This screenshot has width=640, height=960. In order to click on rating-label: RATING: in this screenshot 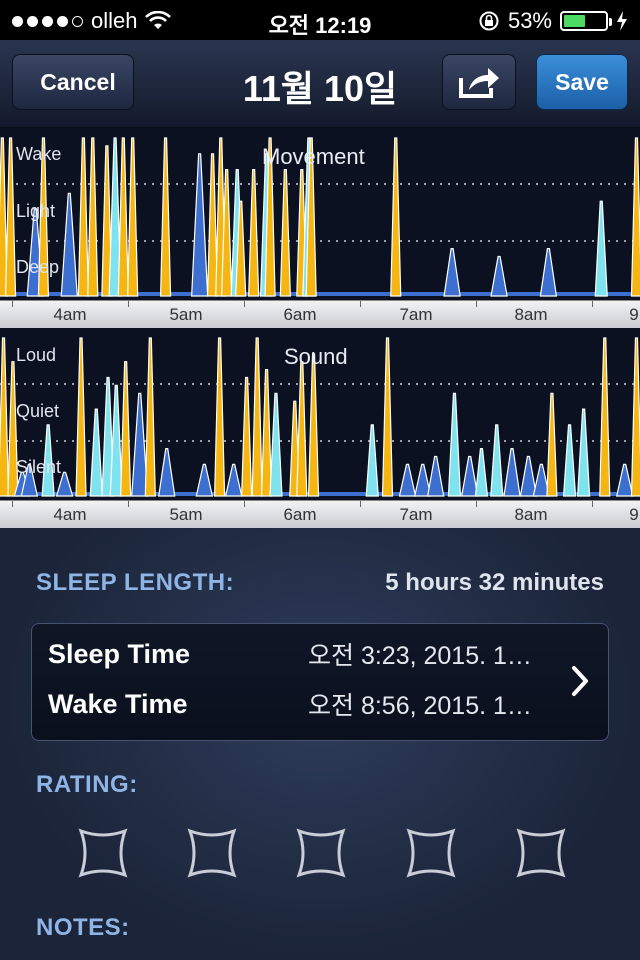, I will do `click(87, 784)`.